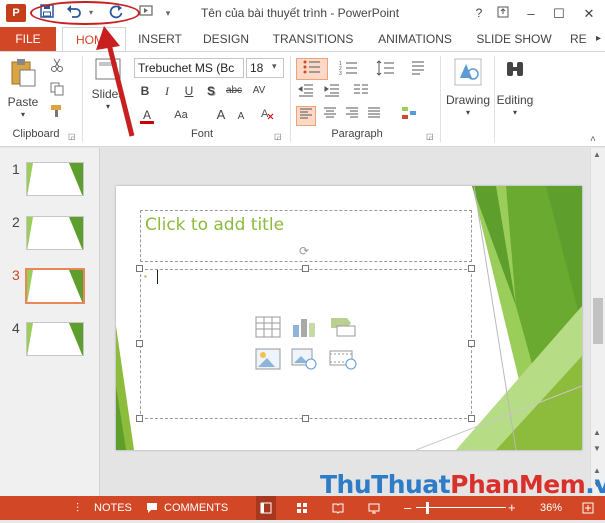 Image resolution: width=605 pixels, height=523 pixels. I want to click on italic-button: I, so click(167, 91).